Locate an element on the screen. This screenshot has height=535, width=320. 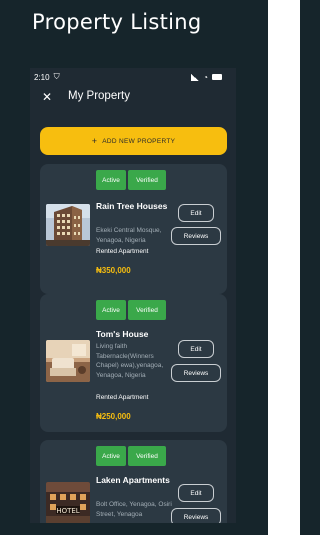
property-name: Tom's House is located at coordinates (122, 334).